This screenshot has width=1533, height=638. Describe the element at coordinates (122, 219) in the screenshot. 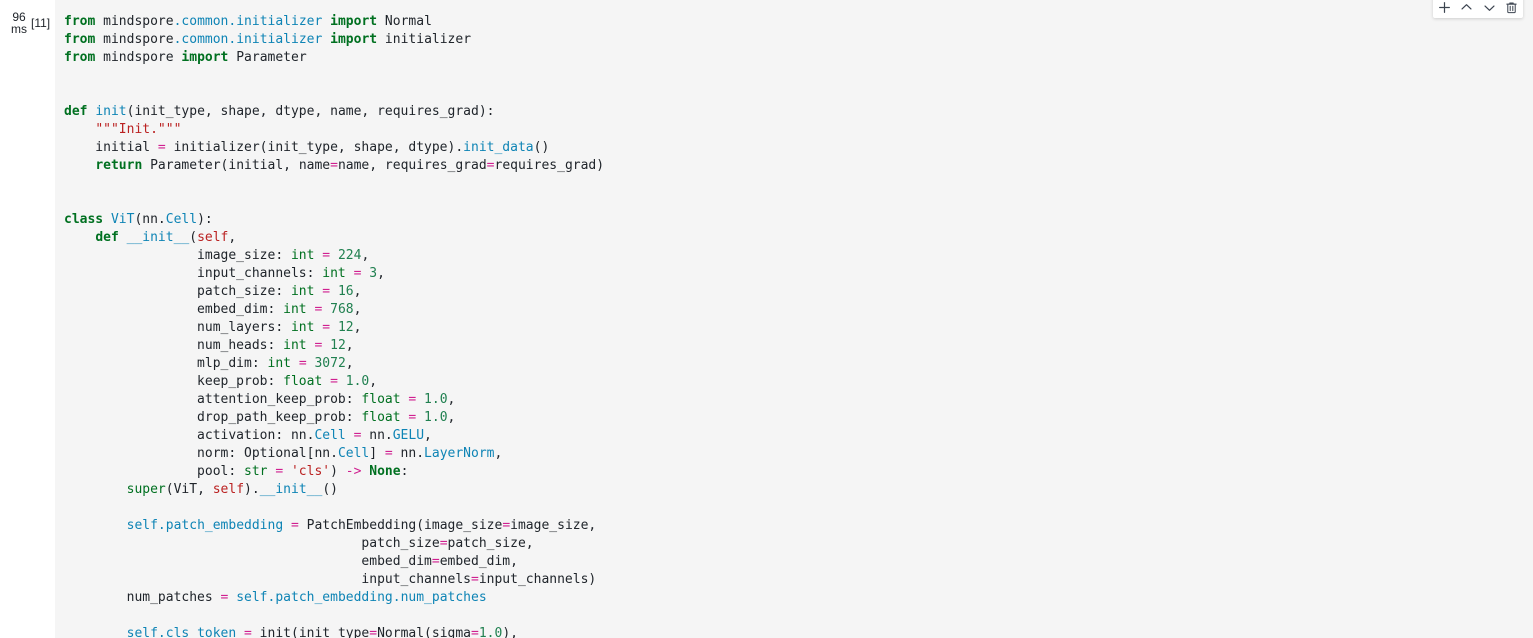

I see `code-token: ViT` at that location.